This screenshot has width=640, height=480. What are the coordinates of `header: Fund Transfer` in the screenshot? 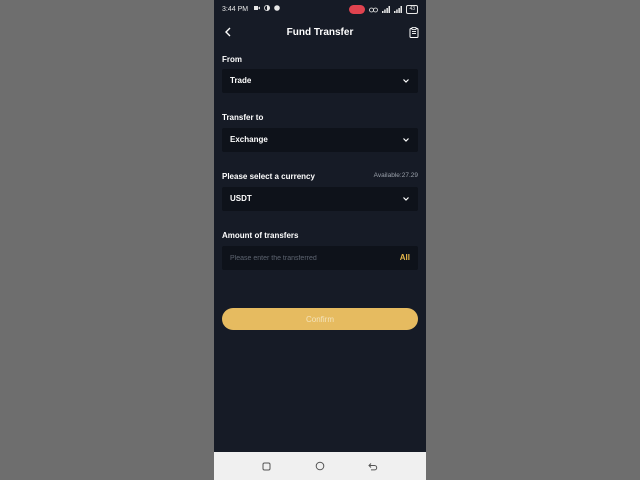 It's located at (320, 33).